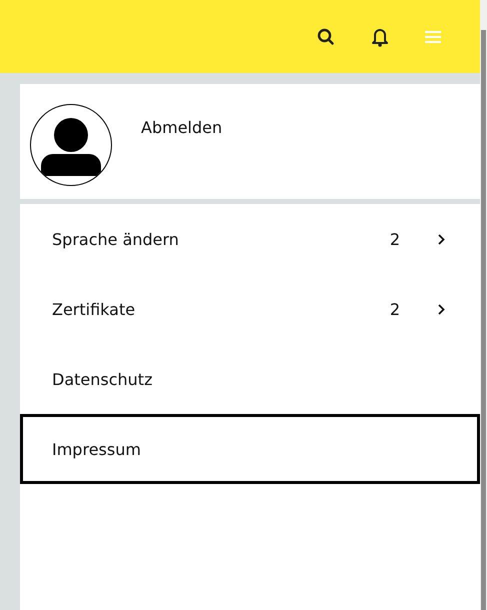 The width and height of the screenshot is (487, 610). What do you see at coordinates (380, 36) in the screenshot?
I see `bell-icon` at bounding box center [380, 36].